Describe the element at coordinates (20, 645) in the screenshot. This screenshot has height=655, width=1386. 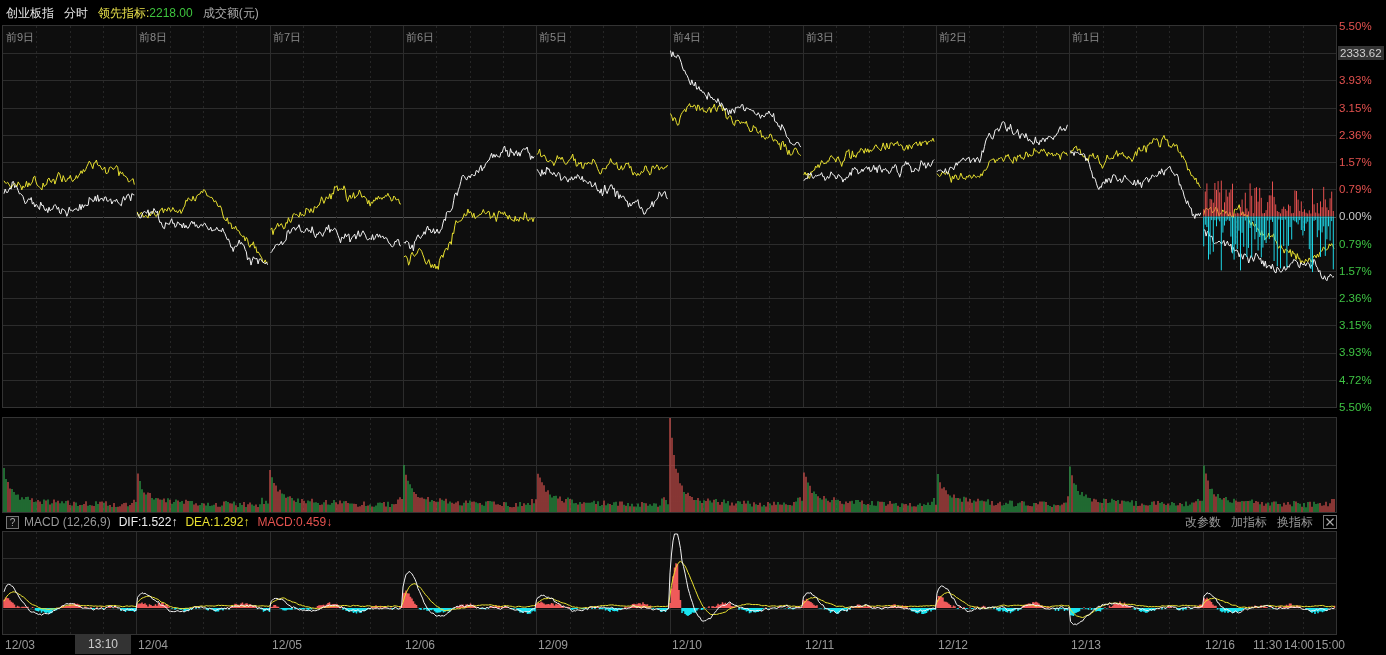
I see `date-label: 12/03` at that location.